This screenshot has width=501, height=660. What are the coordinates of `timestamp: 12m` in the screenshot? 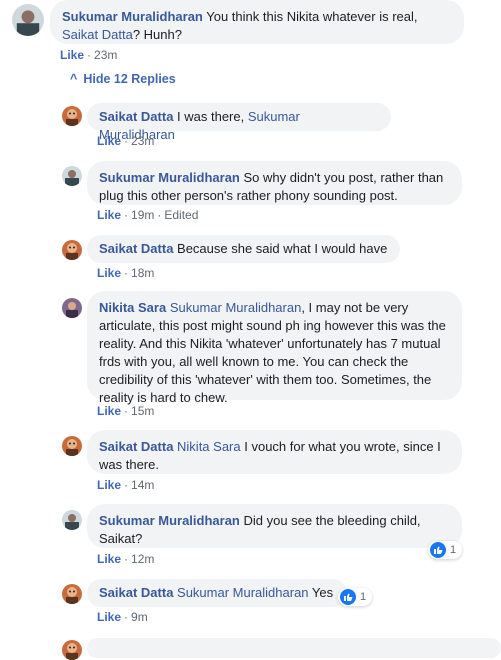 It's located at (142, 559).